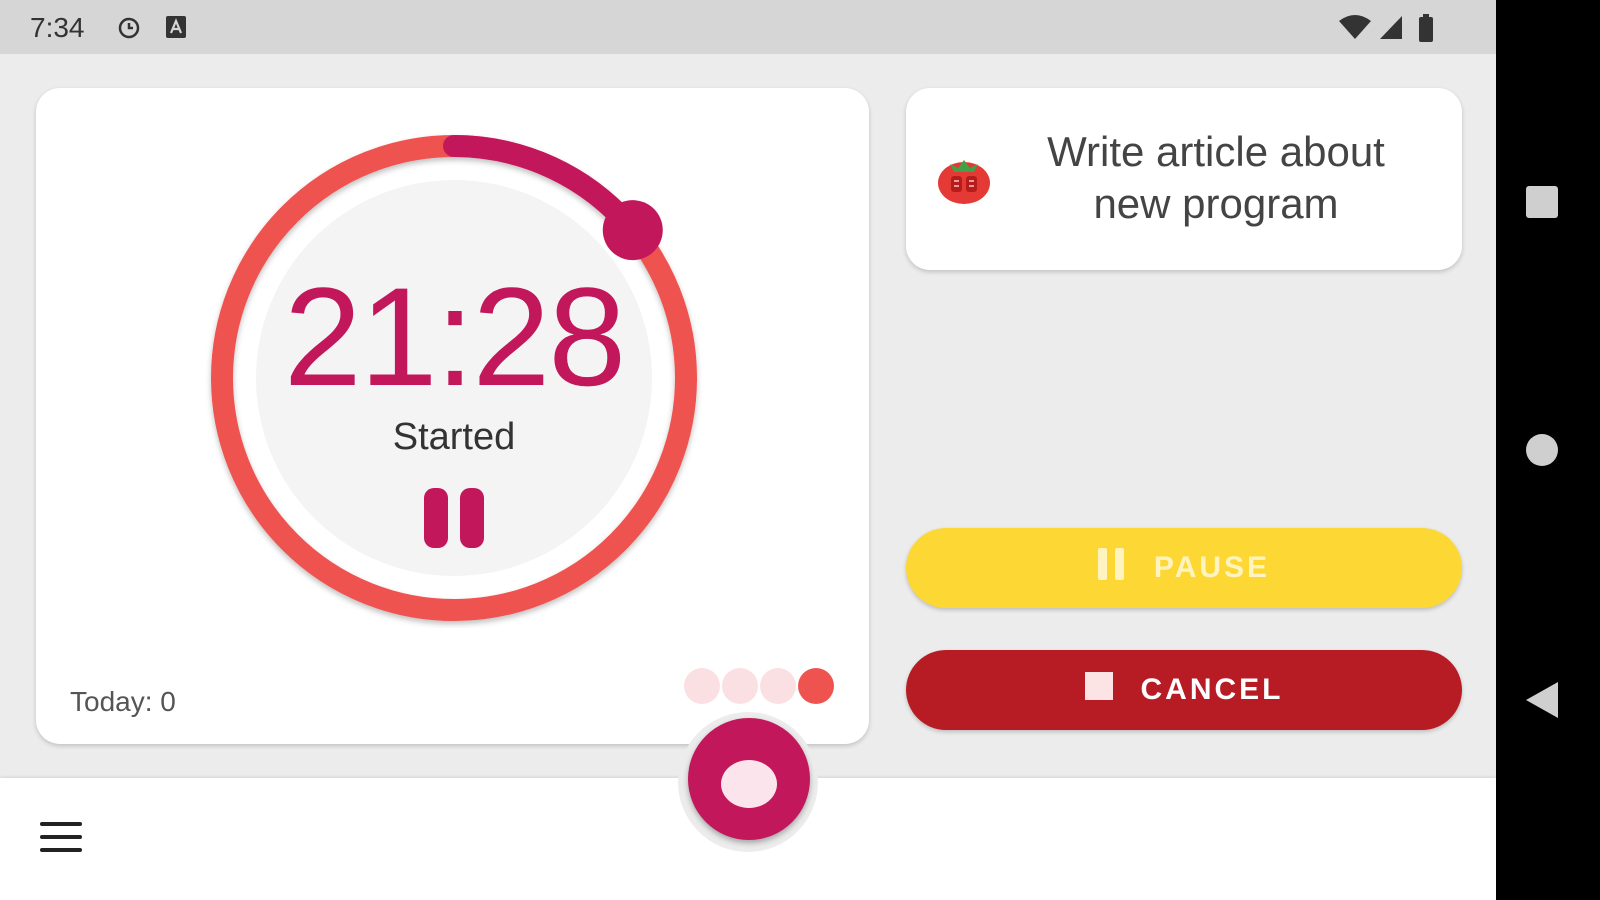  What do you see at coordinates (62, 839) in the screenshot?
I see `menu-icon` at bounding box center [62, 839].